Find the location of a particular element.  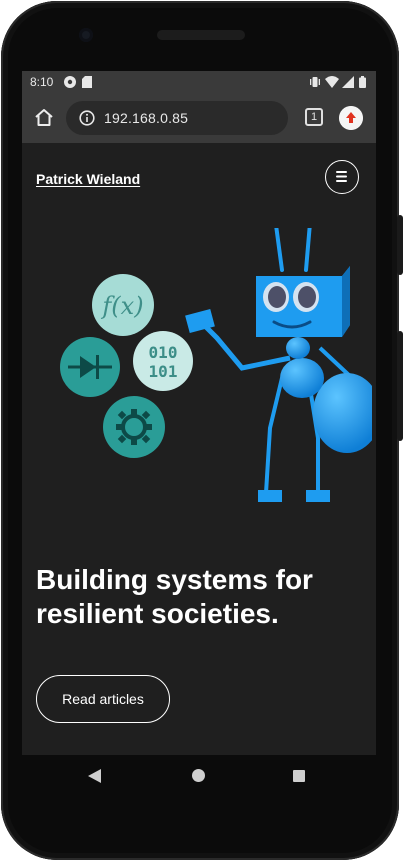

binary-bubble: 010 101 is located at coordinates (163, 361).